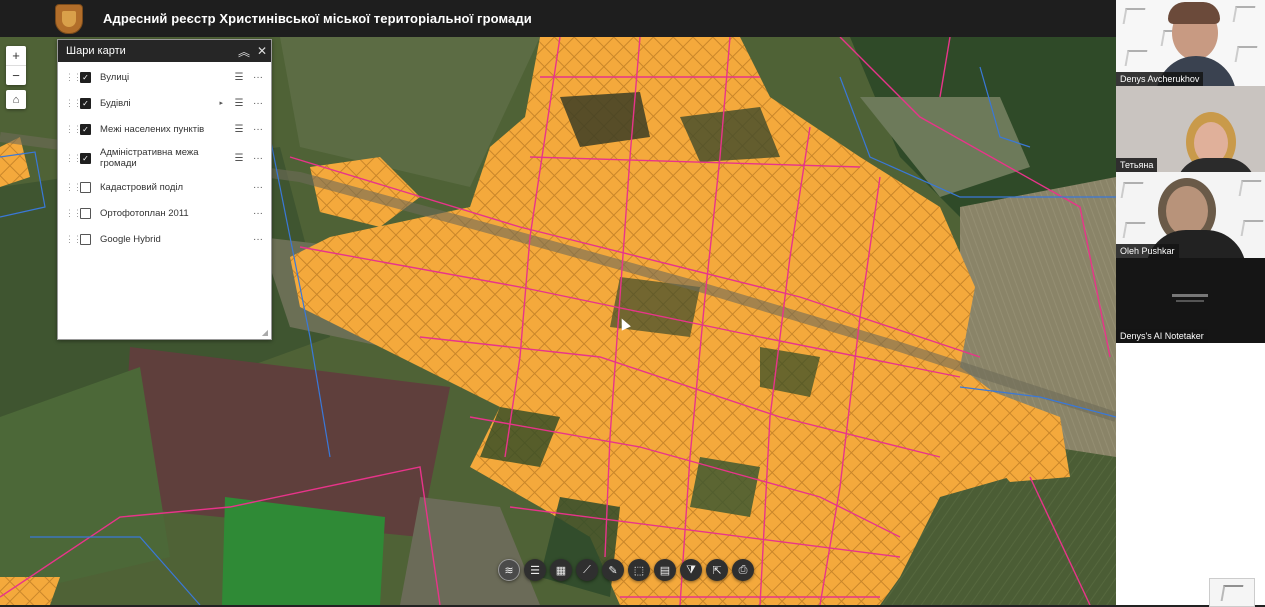  Describe the element at coordinates (221, 103) in the screenshot. I see `expand-arrow-icon: ▸` at that location.